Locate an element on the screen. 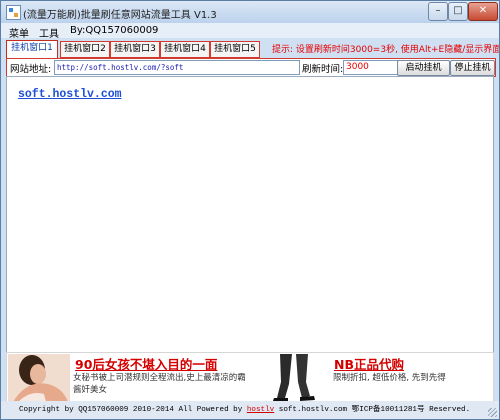 The height and width of the screenshot is (420, 500). tab-window-1: 挂机窗口1 is located at coordinates (32, 49).